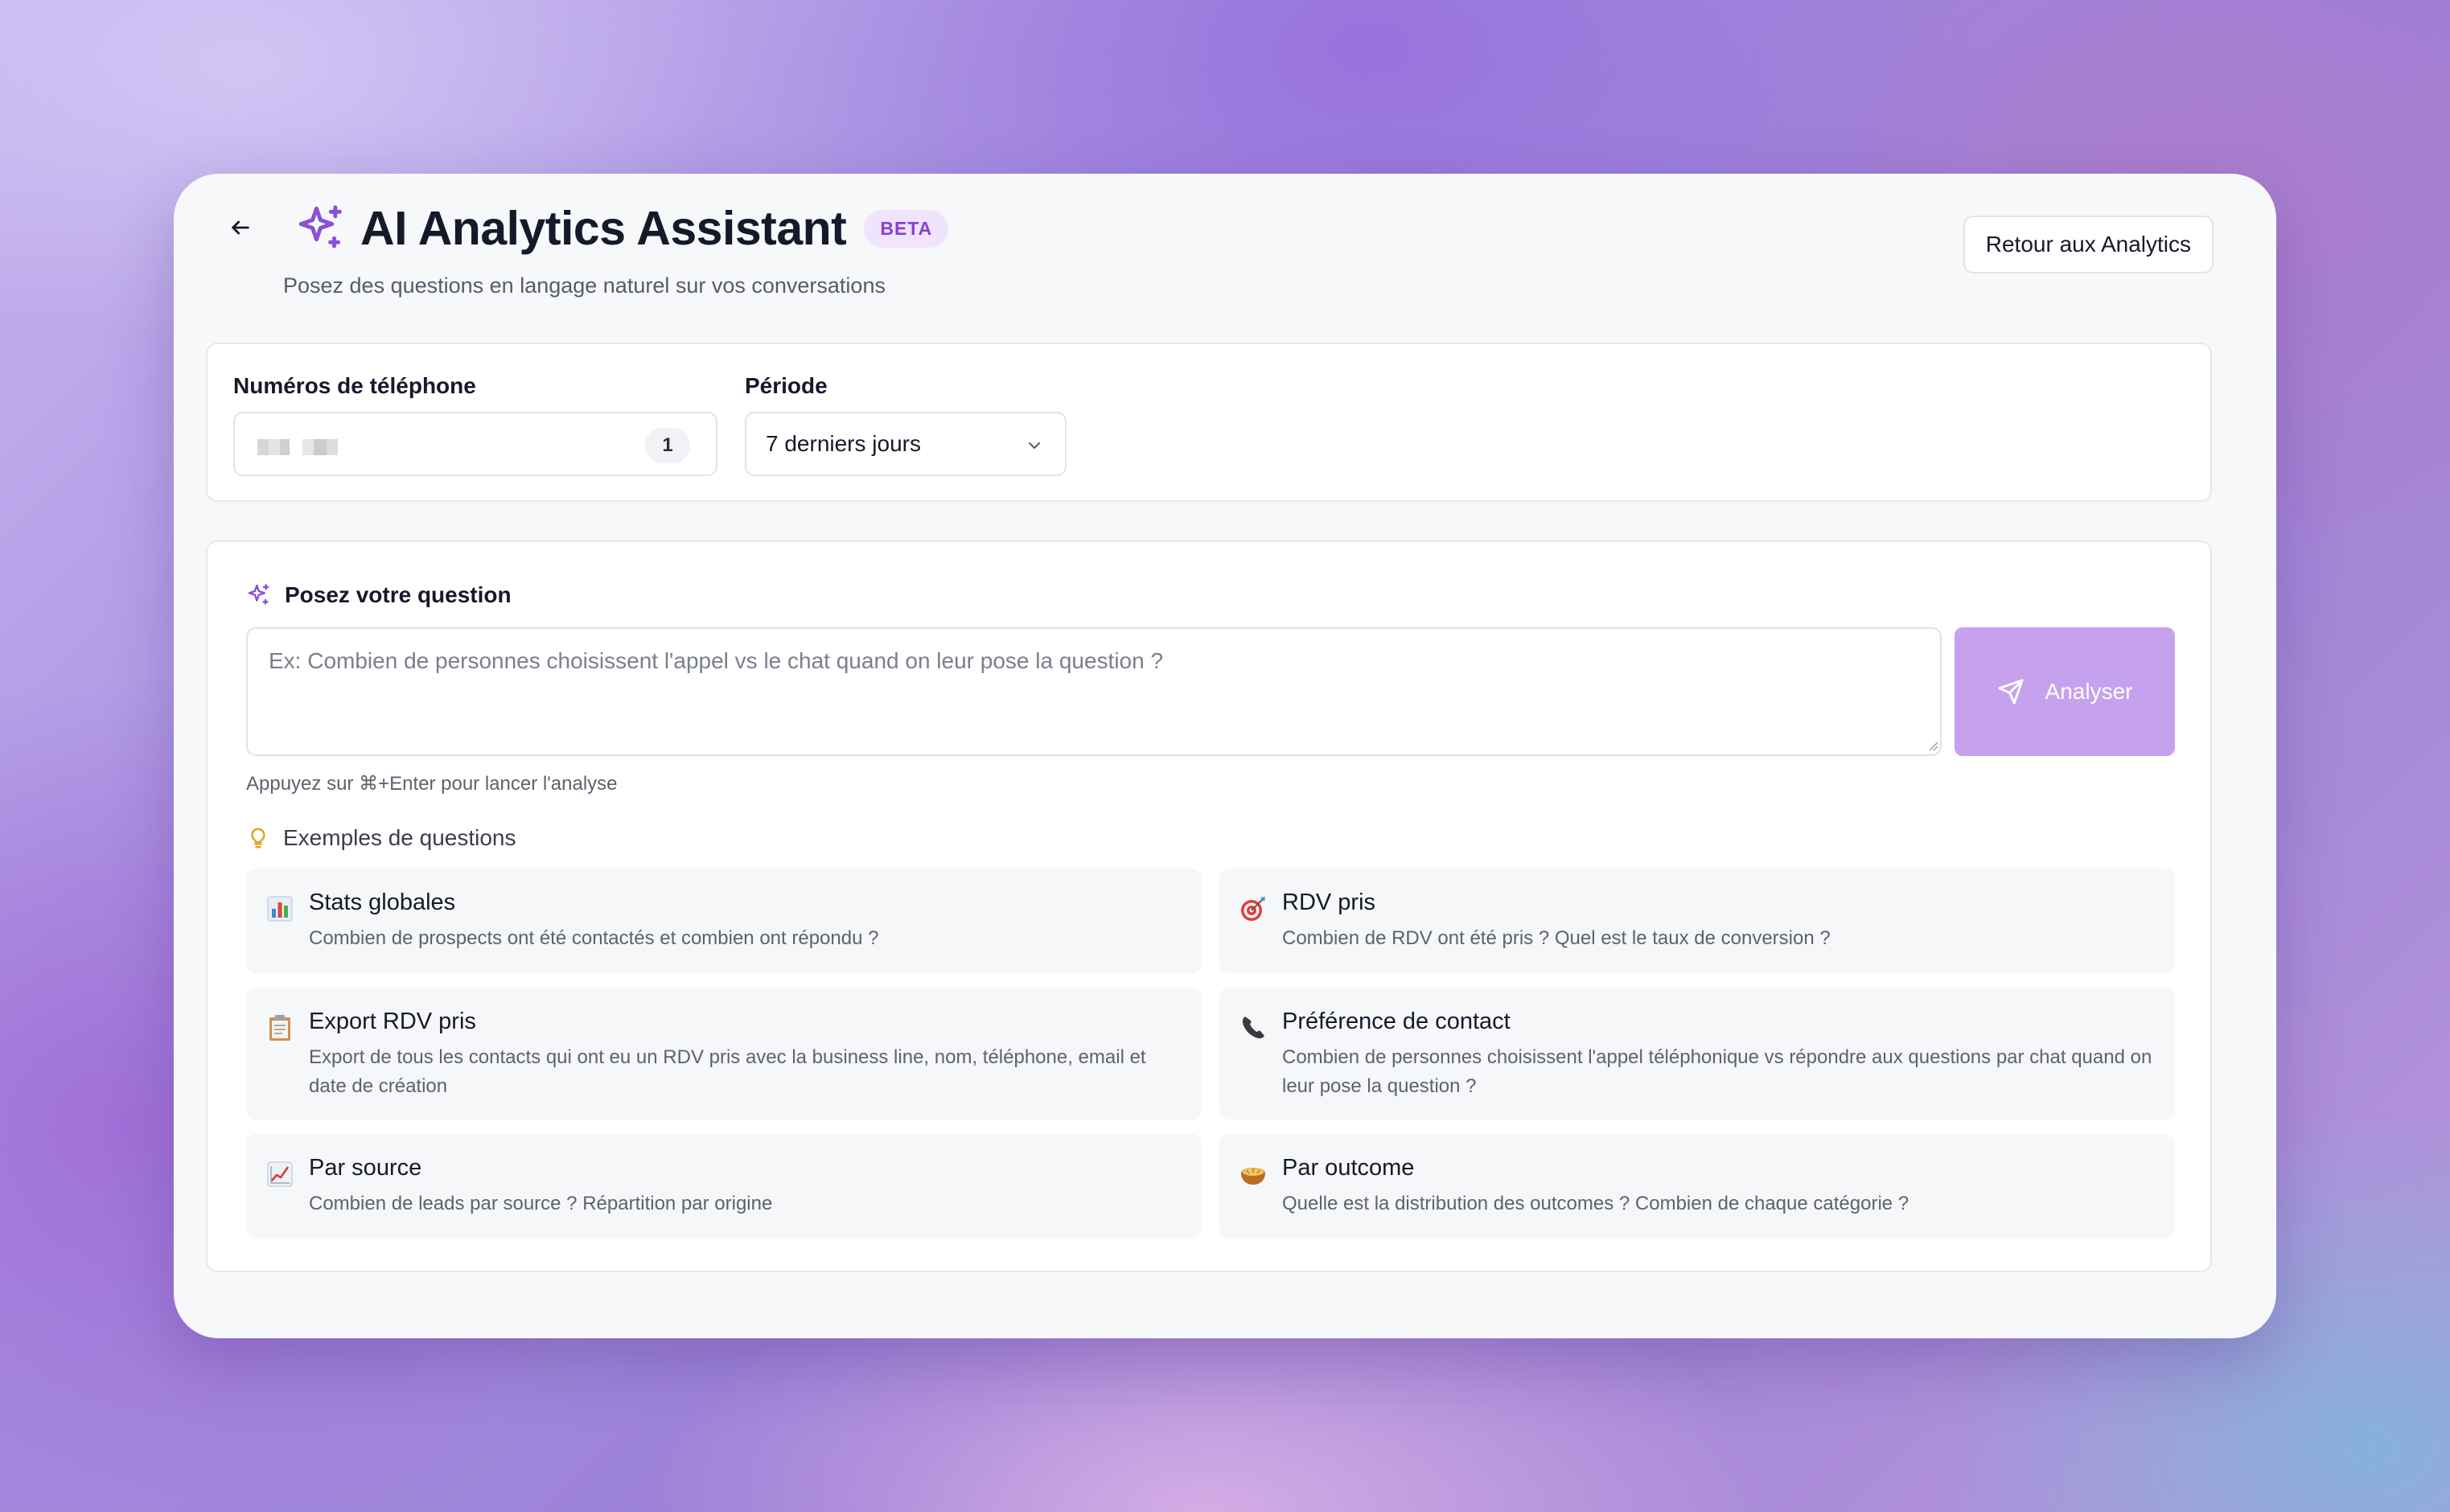  I want to click on trend-chart-icon, so click(280, 1174).